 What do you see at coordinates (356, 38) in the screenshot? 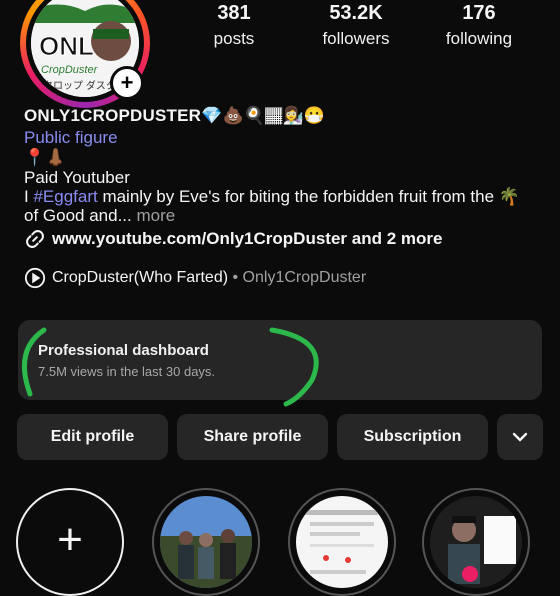
I see `followers-label: followers` at bounding box center [356, 38].